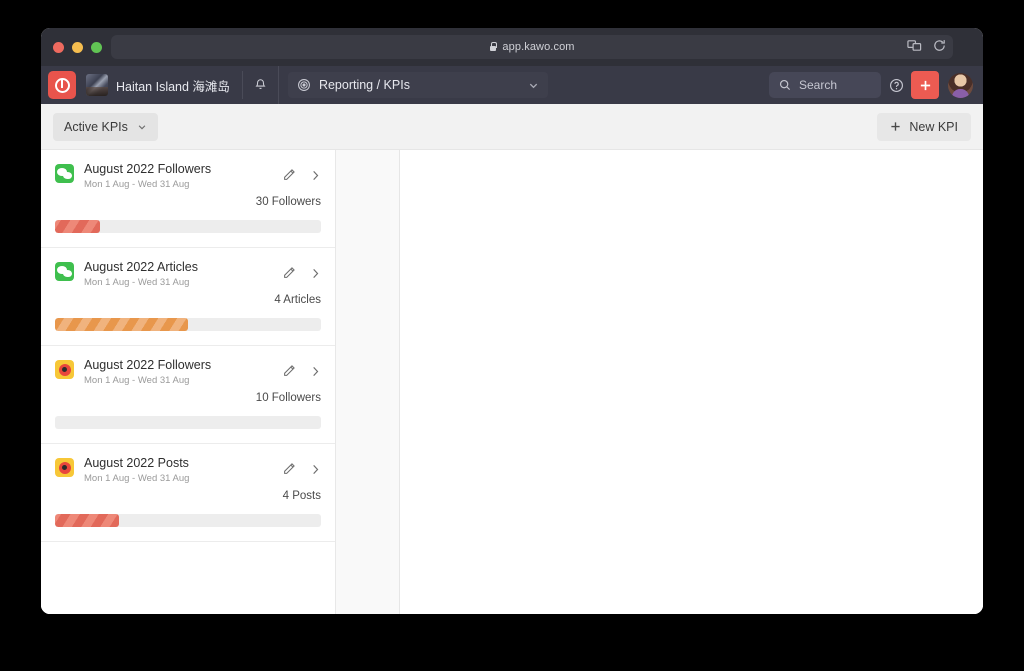 The height and width of the screenshot is (671, 1024). What do you see at coordinates (914, 45) in the screenshot?
I see `tab-preview-icon` at bounding box center [914, 45].